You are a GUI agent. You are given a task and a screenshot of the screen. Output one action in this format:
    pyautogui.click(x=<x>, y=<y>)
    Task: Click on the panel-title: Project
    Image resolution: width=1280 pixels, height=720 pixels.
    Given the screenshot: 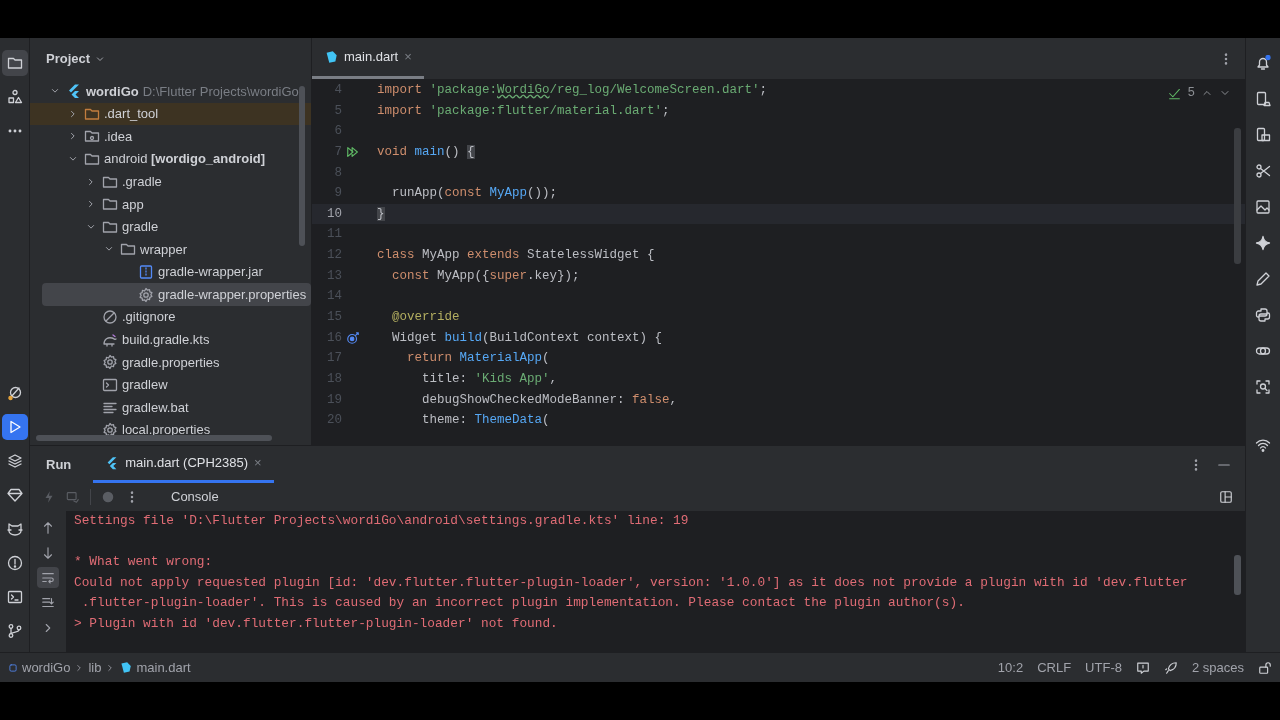 What is the action you would take?
    pyautogui.click(x=68, y=59)
    